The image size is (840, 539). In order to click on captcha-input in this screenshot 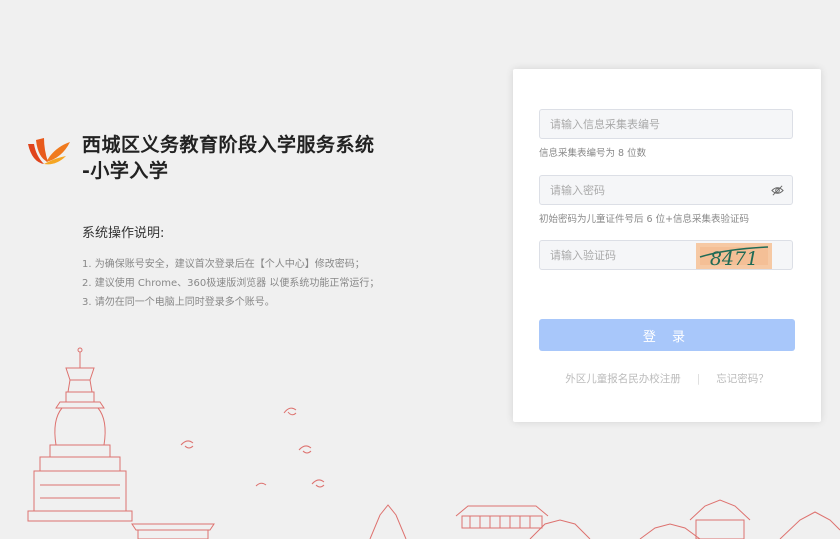, I will do `click(615, 255)`.